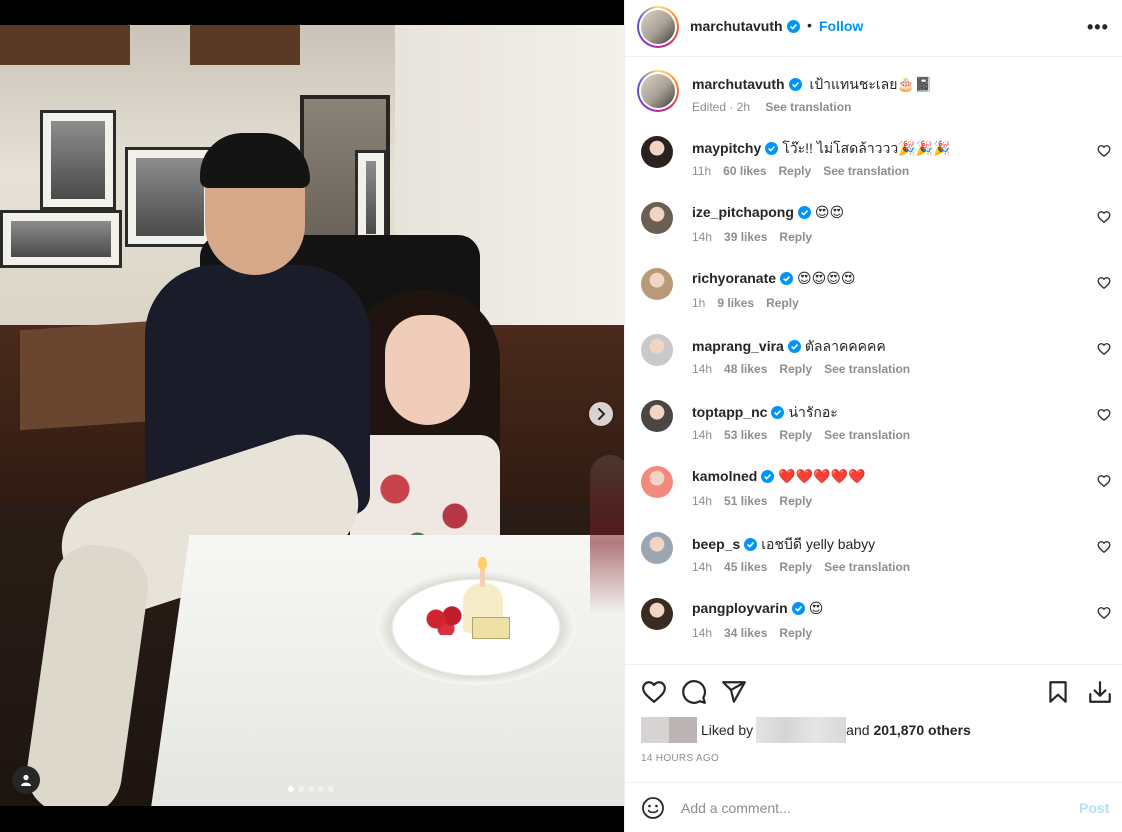  What do you see at coordinates (738, 346) in the screenshot?
I see `commenter-username: maprang_vira` at bounding box center [738, 346].